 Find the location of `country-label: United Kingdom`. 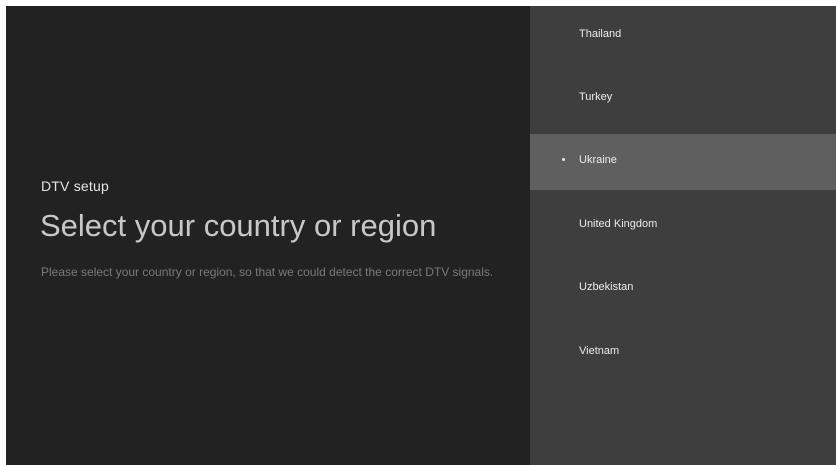

country-label: United Kingdom is located at coordinates (618, 224).